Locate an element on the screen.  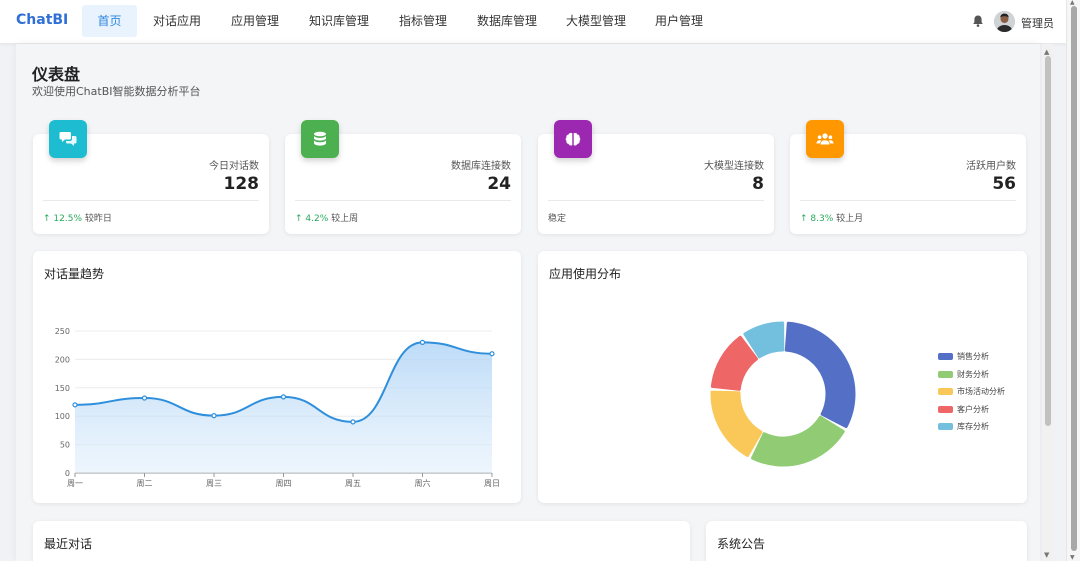
stat-value: 56 is located at coordinates (1004, 184).